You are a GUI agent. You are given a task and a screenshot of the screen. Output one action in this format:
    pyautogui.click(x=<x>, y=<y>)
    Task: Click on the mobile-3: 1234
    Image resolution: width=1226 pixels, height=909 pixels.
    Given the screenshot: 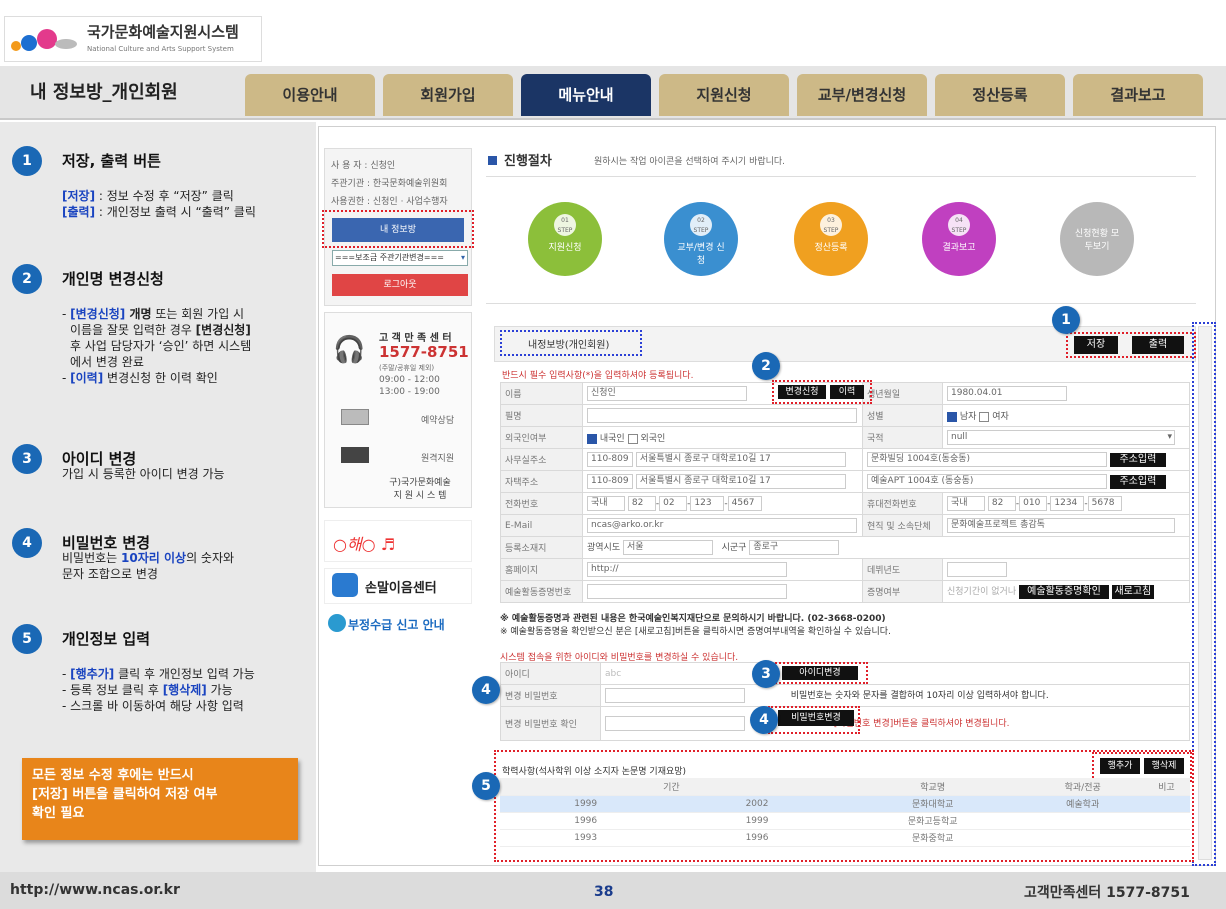 What is the action you would take?
    pyautogui.click(x=1067, y=503)
    